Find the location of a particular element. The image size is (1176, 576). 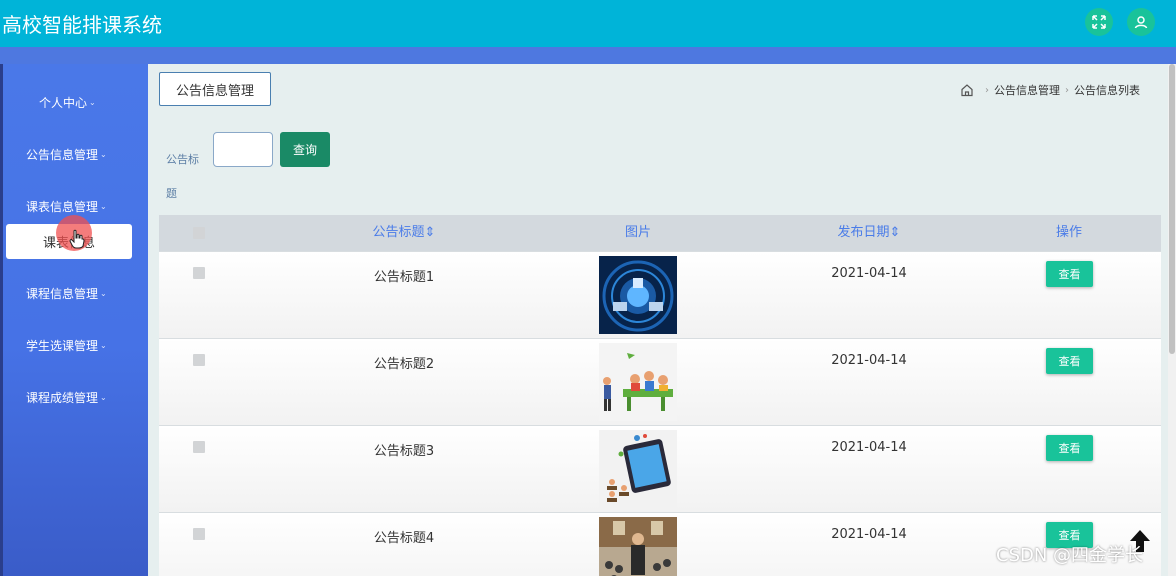

row-title: 公告标题4 is located at coordinates (404, 538).